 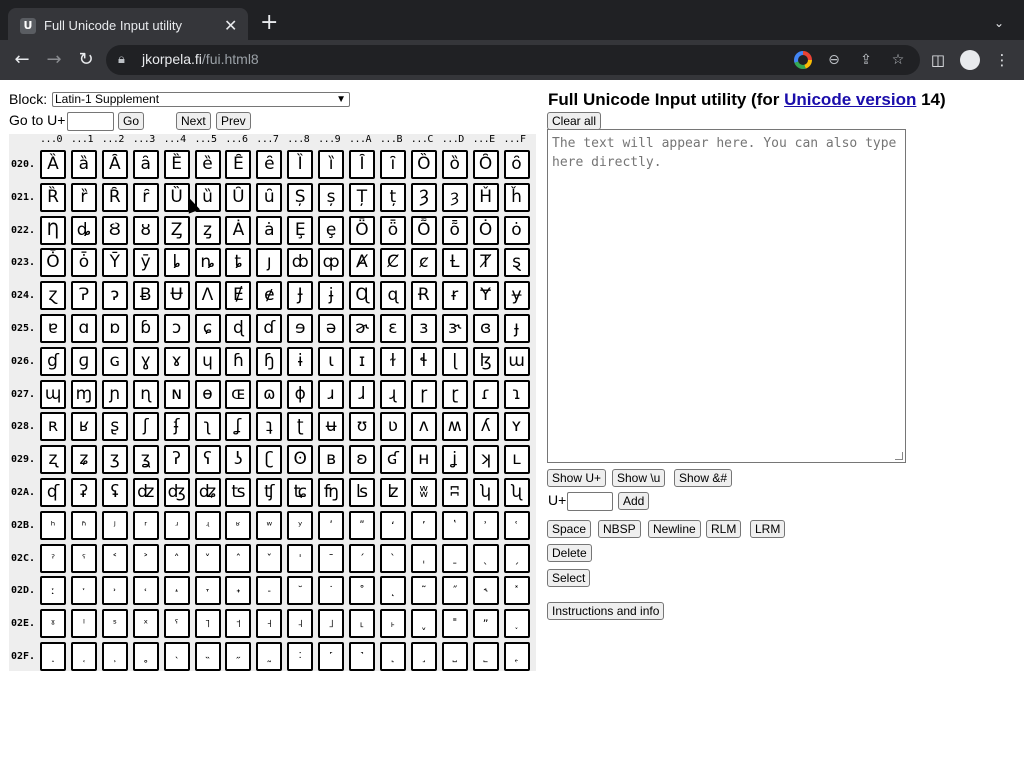 I want to click on char-cell: ʖ, so click(x=238, y=460).